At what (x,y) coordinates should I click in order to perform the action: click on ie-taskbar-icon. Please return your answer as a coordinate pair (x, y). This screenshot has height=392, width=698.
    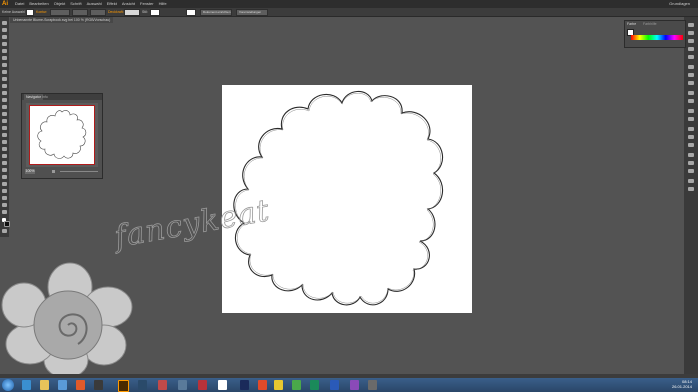
    Looking at the image, I should click on (26, 385).